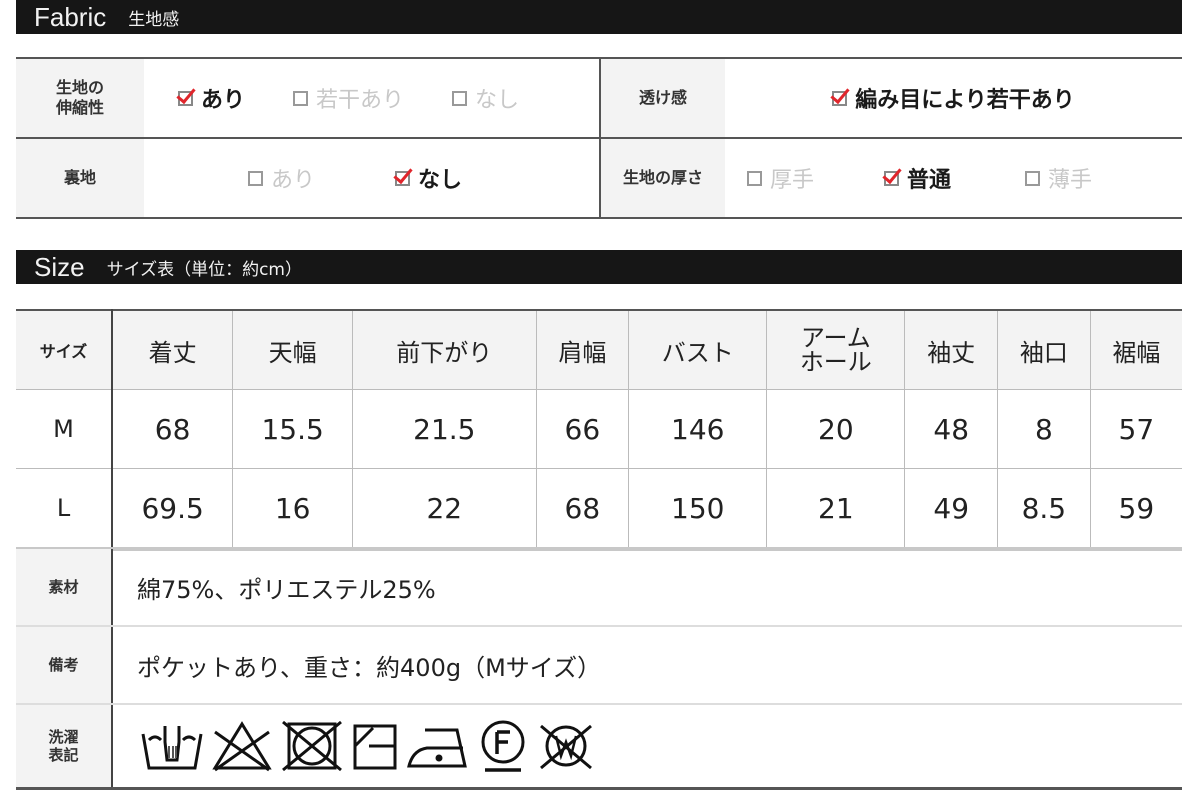 Image resolution: width=1200 pixels, height=803 pixels. What do you see at coordinates (154, 19) in the screenshot?
I see `fabric-title-jp: 生地感` at bounding box center [154, 19].